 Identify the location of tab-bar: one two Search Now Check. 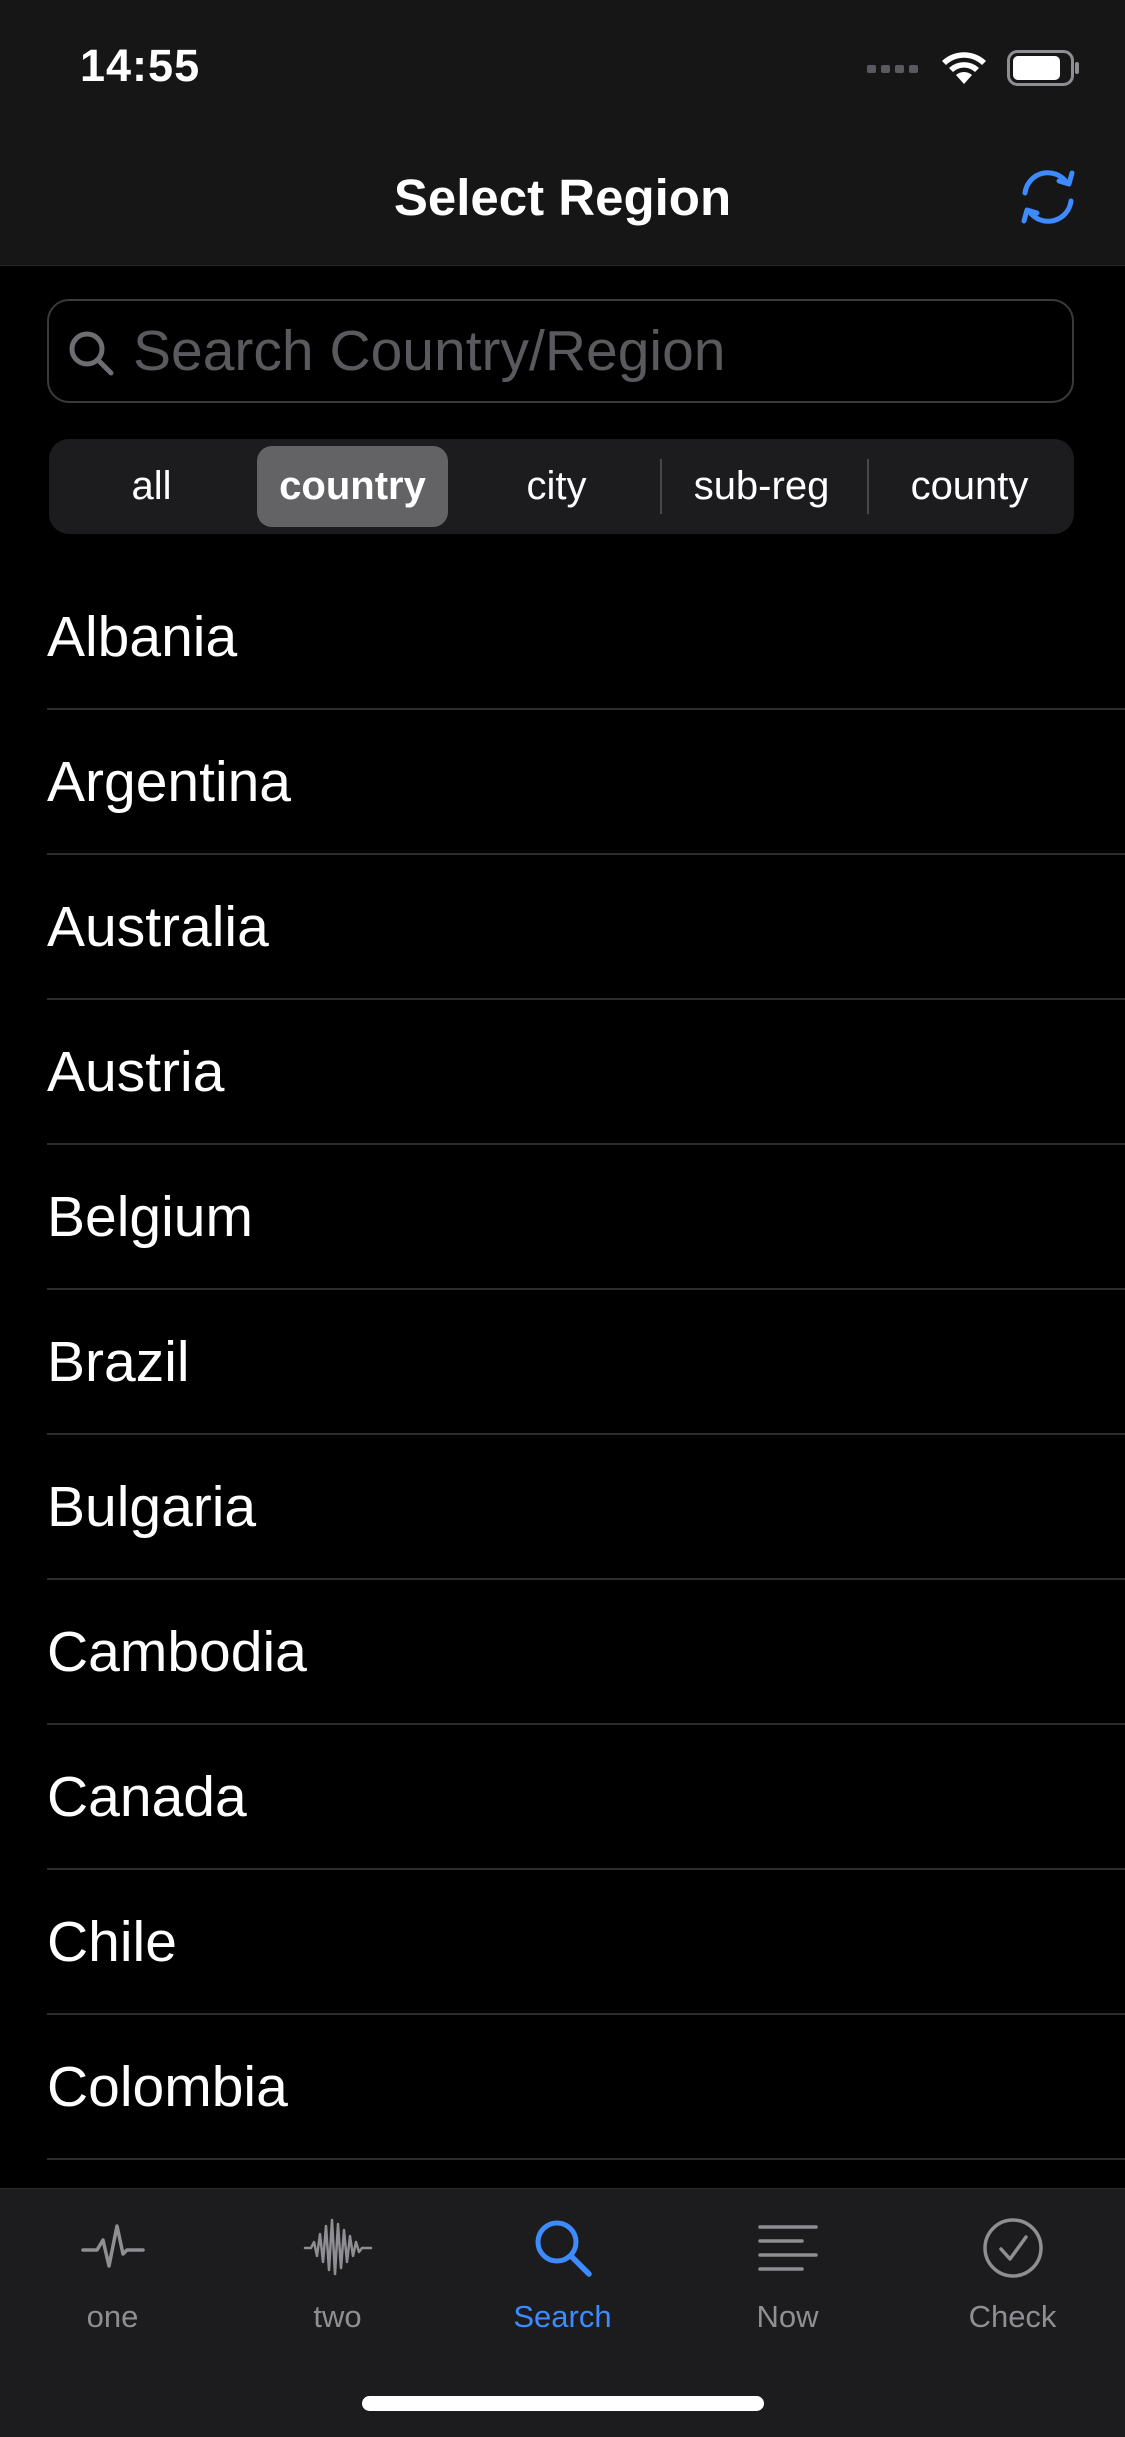
(562, 2312).